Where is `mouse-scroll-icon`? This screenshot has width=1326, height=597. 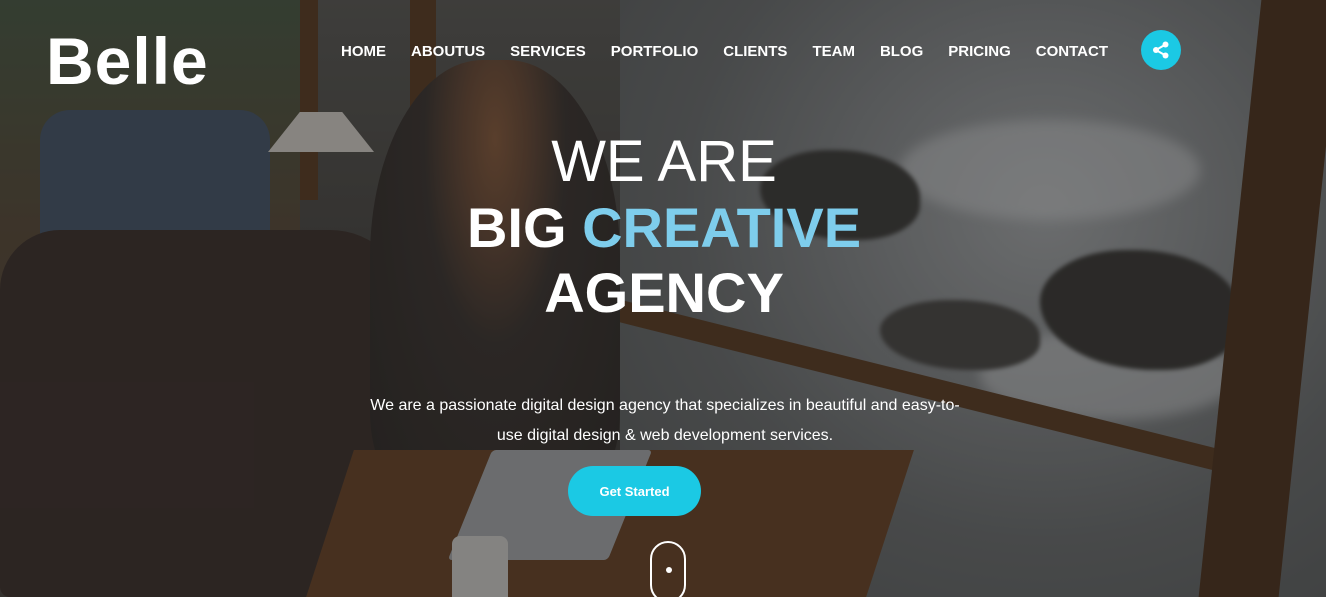 mouse-scroll-icon is located at coordinates (668, 569).